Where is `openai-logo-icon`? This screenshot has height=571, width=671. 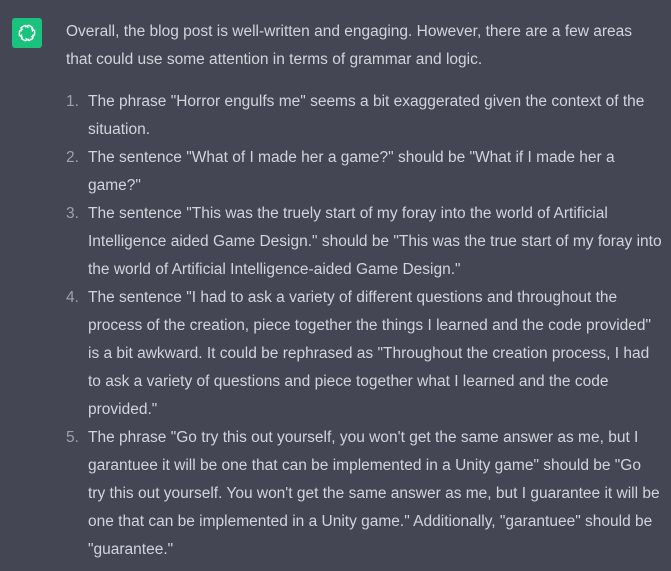
openai-logo-icon is located at coordinates (27, 33).